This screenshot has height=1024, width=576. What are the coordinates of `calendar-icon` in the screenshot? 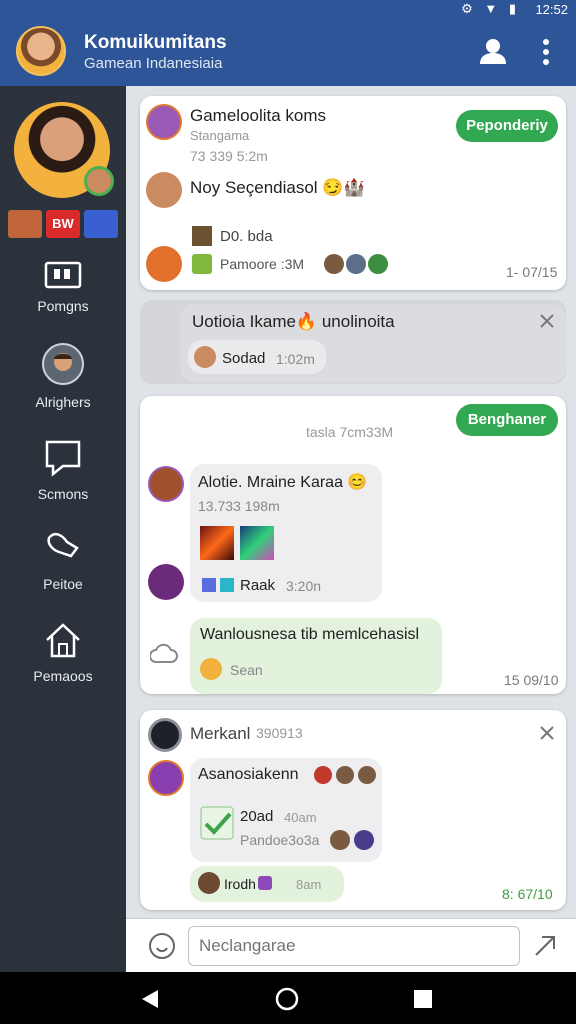 It's located at (63, 275).